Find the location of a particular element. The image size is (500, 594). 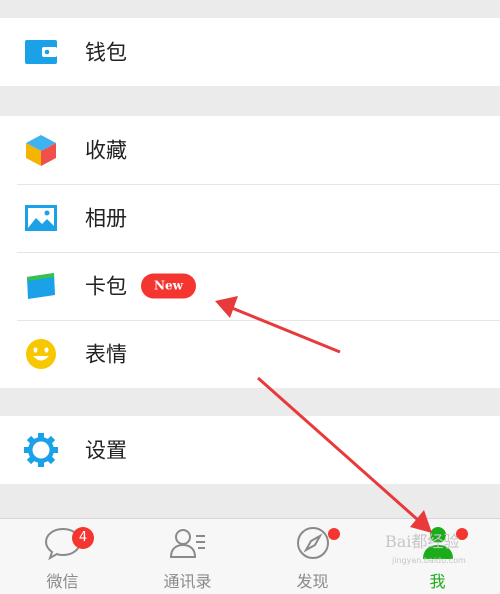

menu-item-stickers: 表情 is located at coordinates (250, 354).